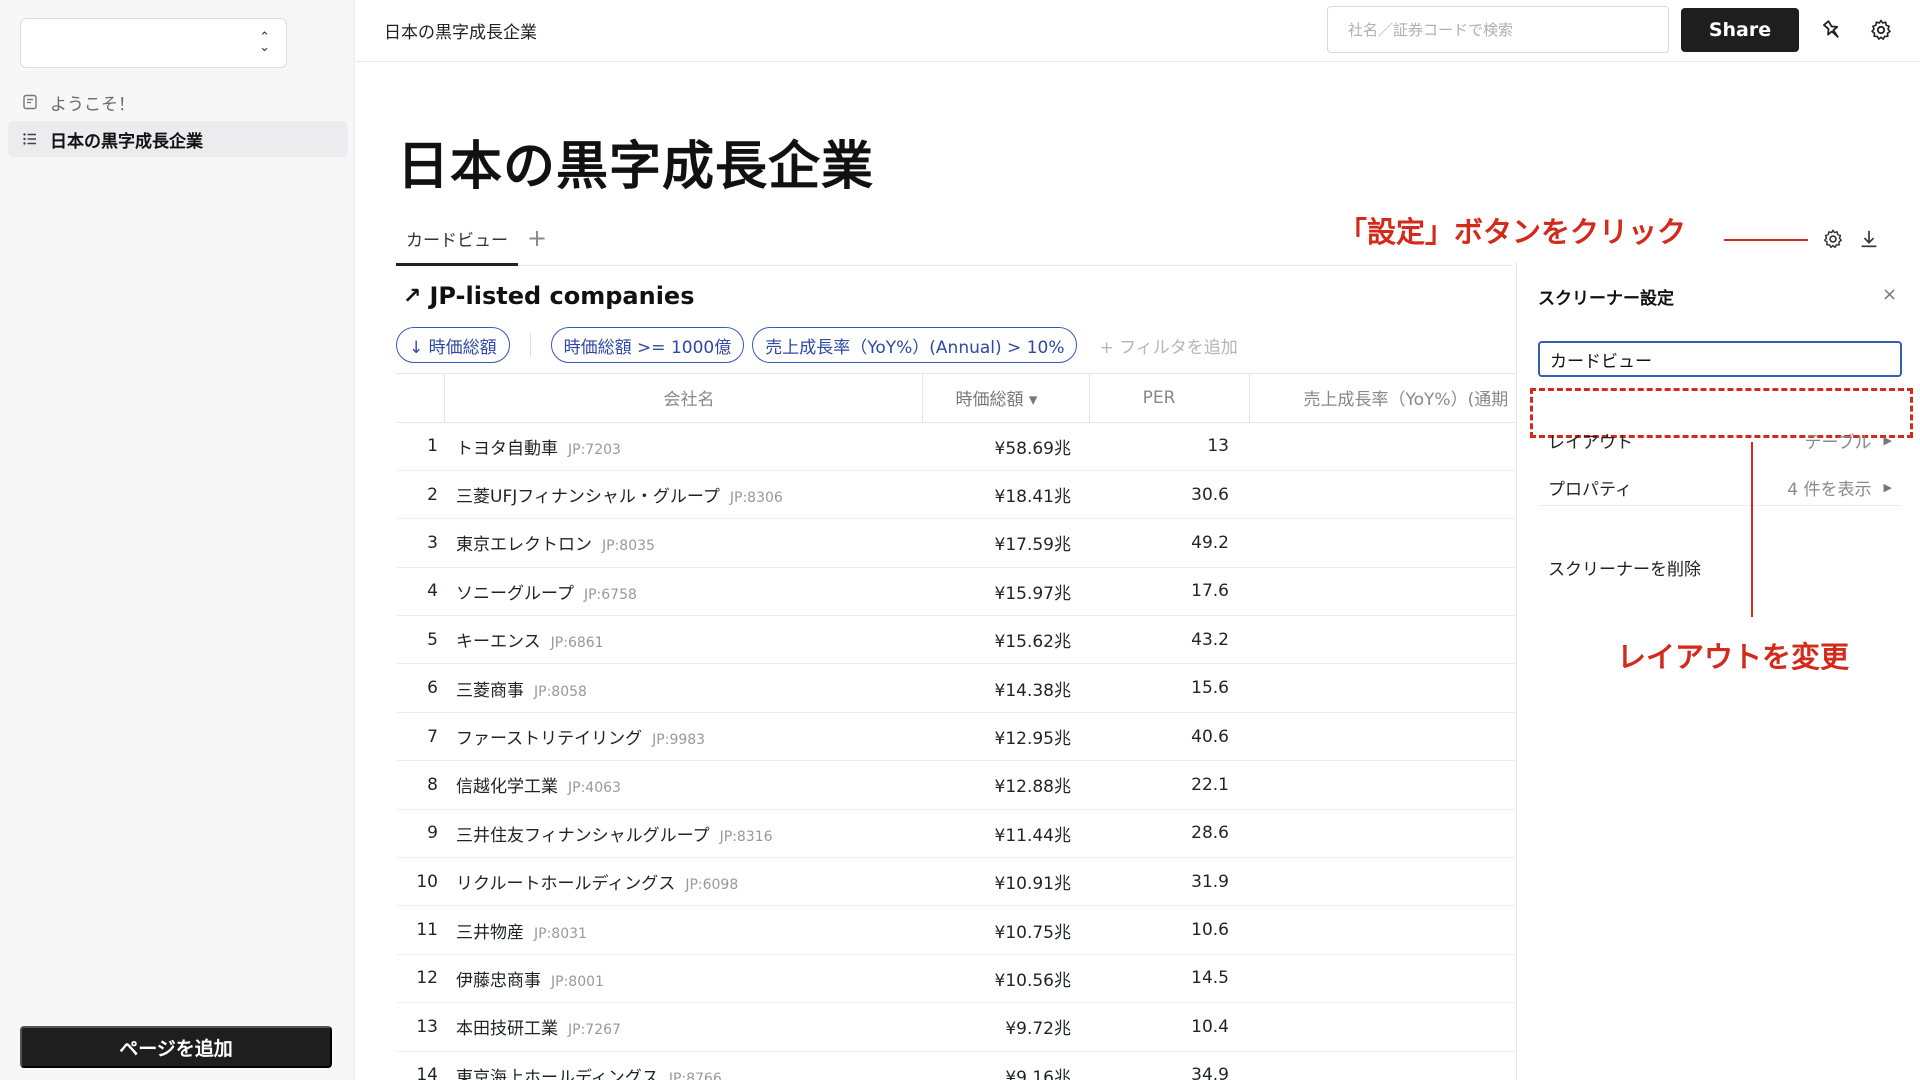  I want to click on table-row: 6 三菱商事 JP:8058 ¥14.38兆15.624, so click(956, 688).